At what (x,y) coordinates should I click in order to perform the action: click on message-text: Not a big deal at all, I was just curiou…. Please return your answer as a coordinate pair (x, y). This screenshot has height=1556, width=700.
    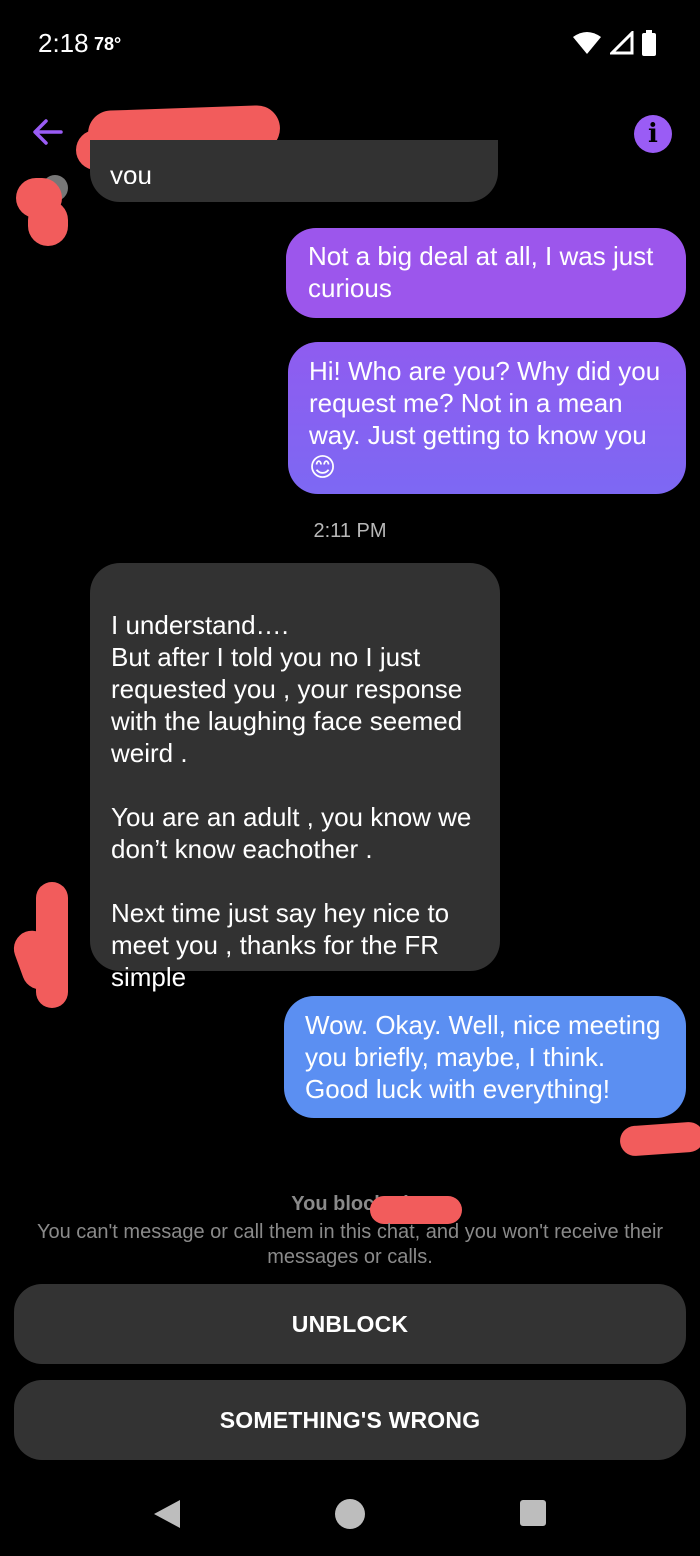
    Looking at the image, I should click on (481, 272).